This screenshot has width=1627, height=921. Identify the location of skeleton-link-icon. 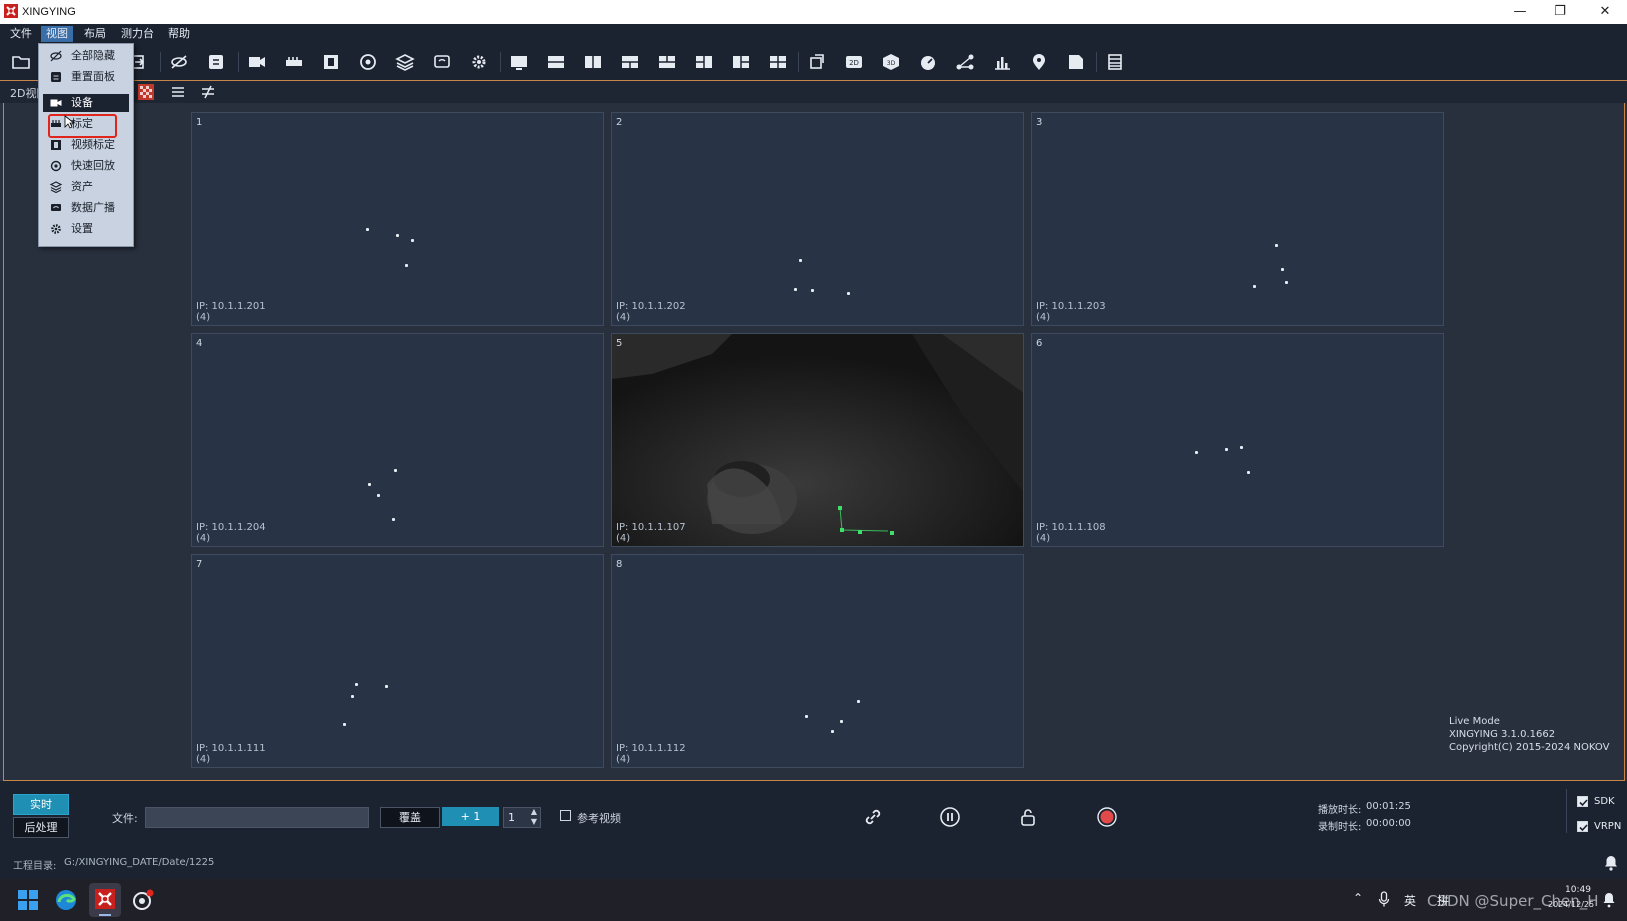
(965, 62).